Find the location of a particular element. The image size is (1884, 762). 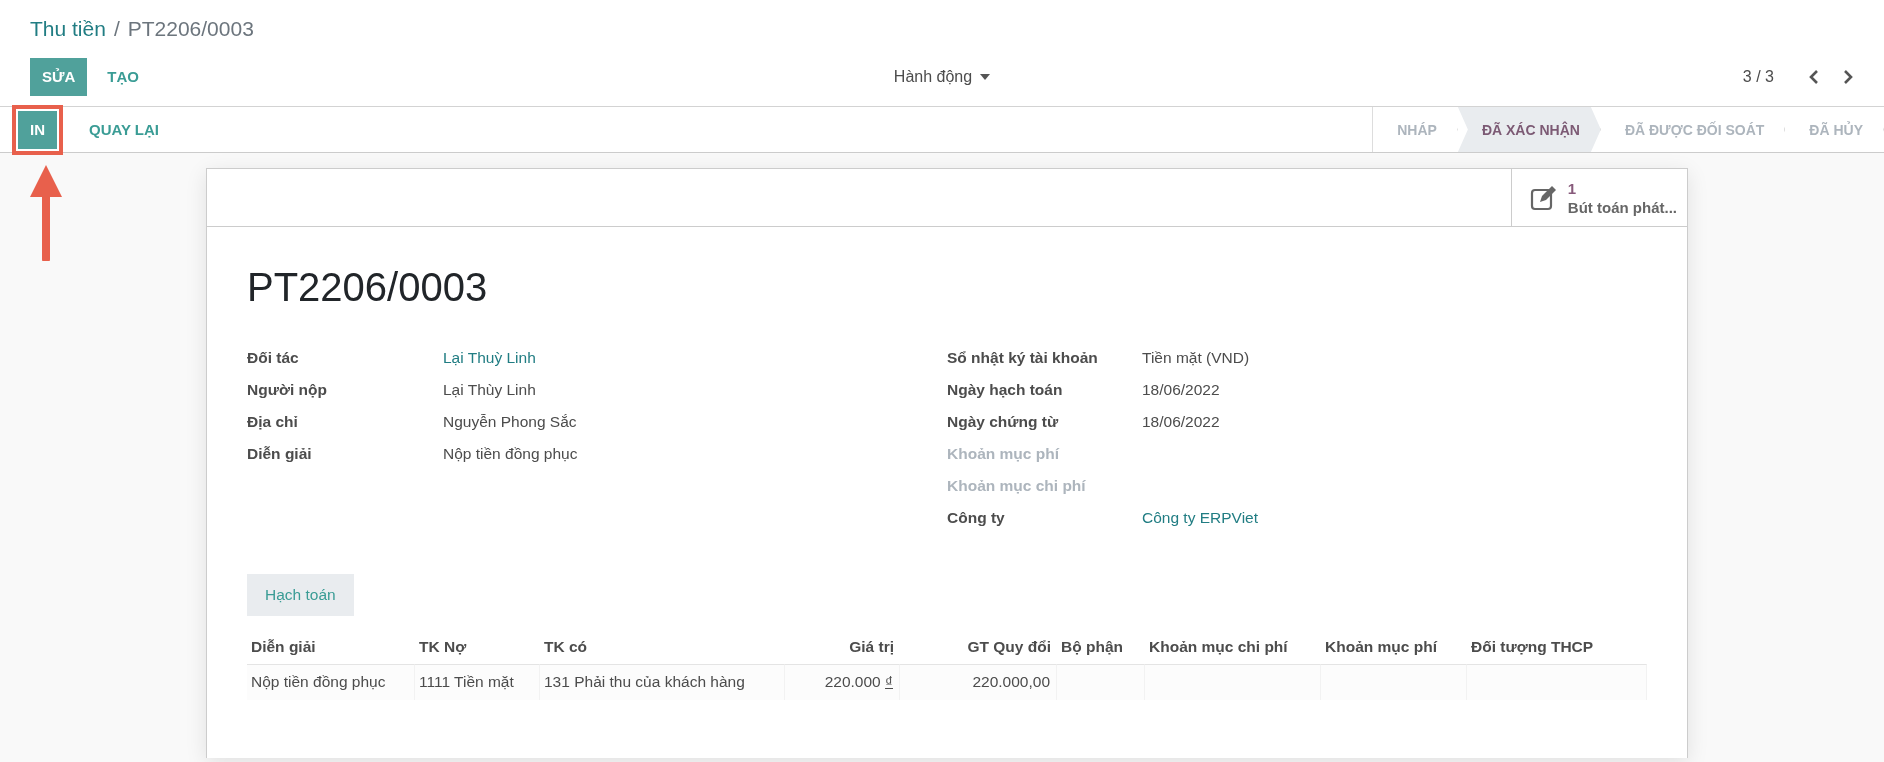

field-label: Khoản mục phí is located at coordinates (1004, 454).